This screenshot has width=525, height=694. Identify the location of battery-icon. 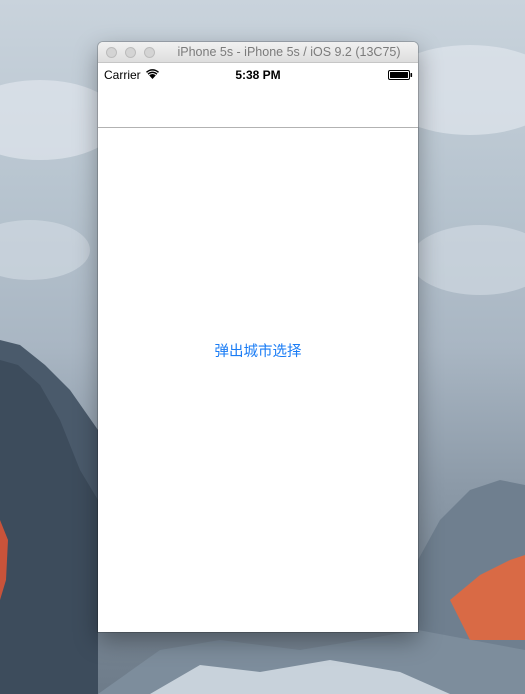
(400, 75).